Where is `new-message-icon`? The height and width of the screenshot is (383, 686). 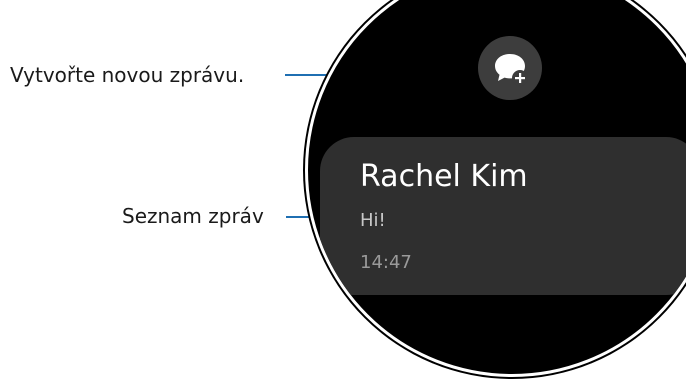
new-message-icon is located at coordinates (511, 70).